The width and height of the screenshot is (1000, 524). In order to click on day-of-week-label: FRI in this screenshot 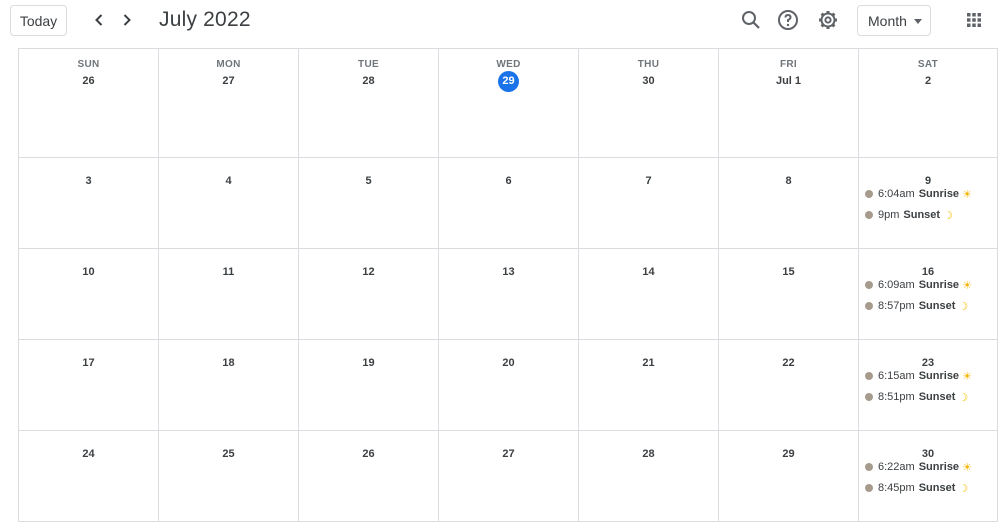, I will do `click(788, 64)`.